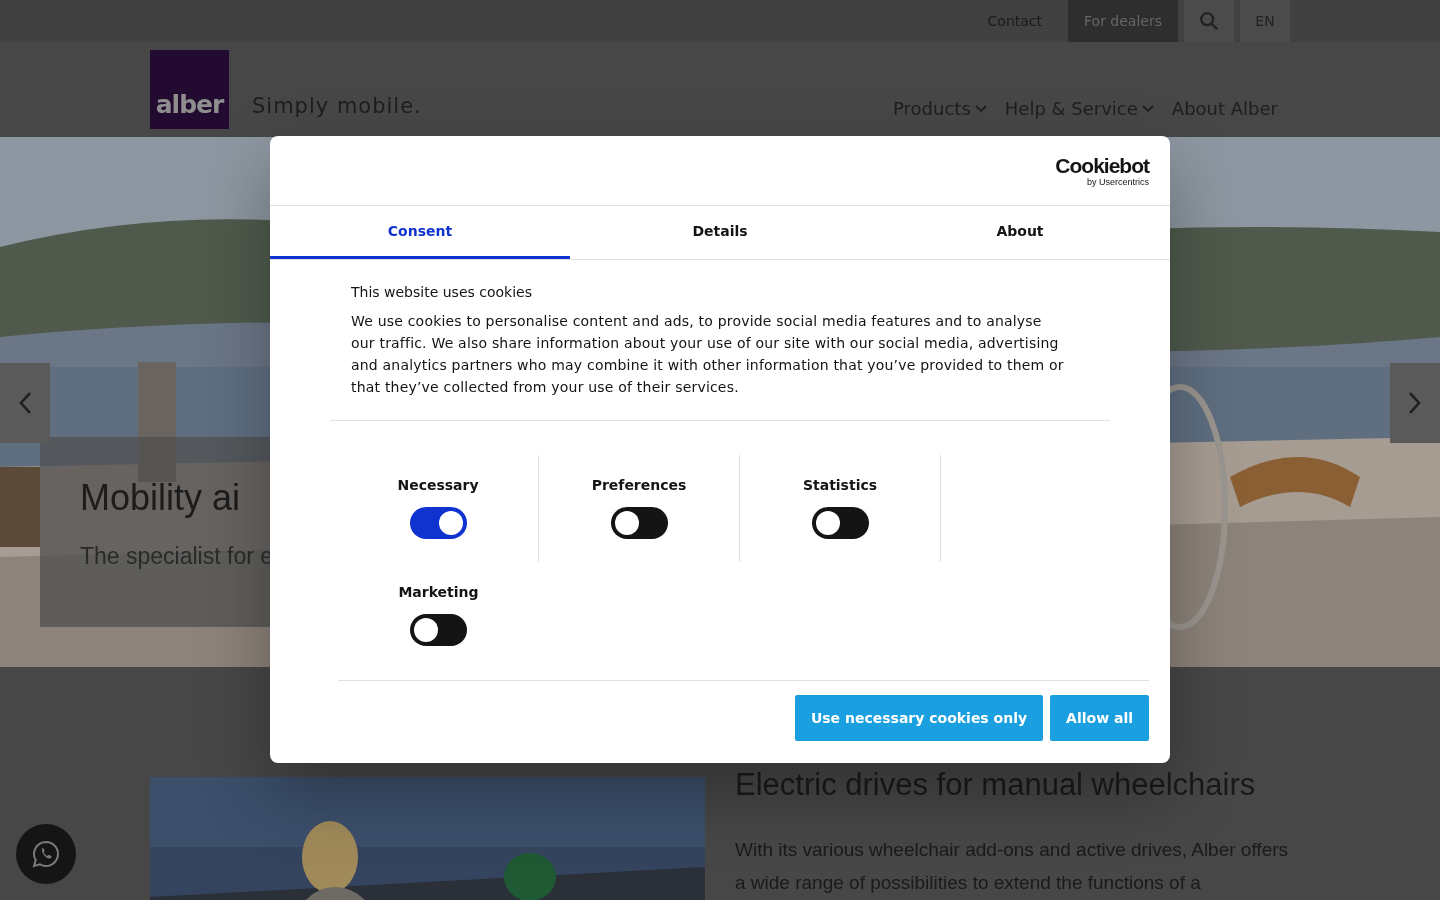 The width and height of the screenshot is (1440, 900). What do you see at coordinates (639, 485) in the screenshot?
I see `toggle-label: Preferences` at bounding box center [639, 485].